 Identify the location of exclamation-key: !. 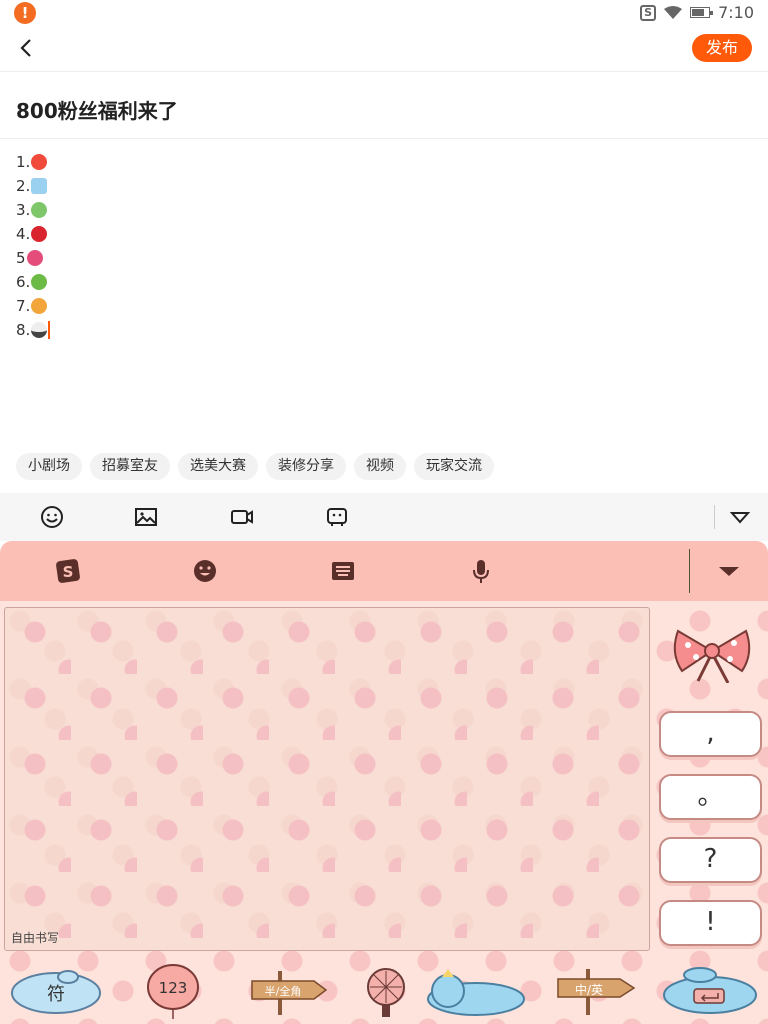
(710, 923).